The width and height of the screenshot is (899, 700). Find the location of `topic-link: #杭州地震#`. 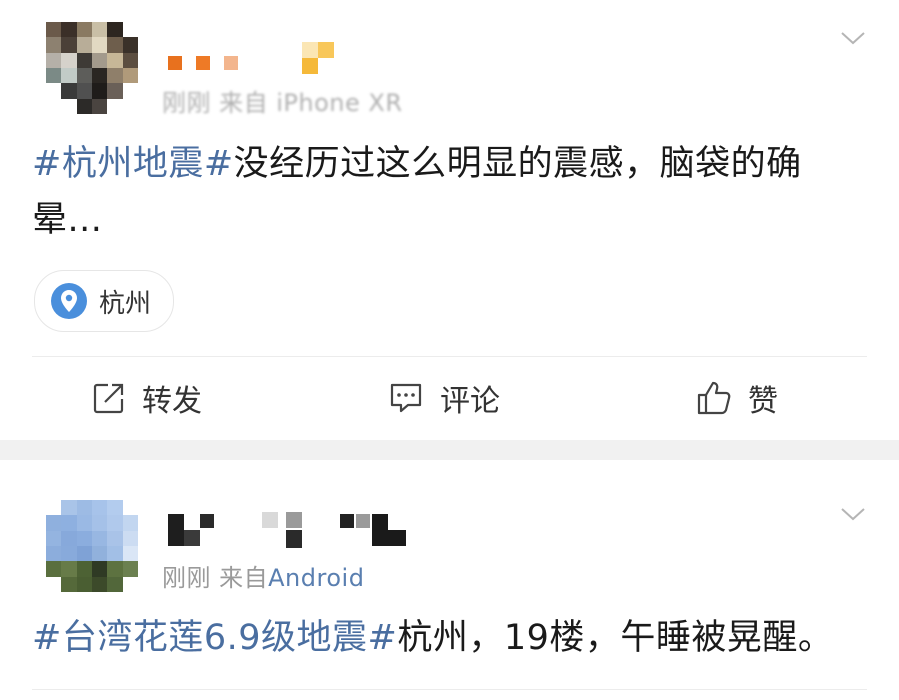

topic-link: #杭州地震# is located at coordinates (133, 164).